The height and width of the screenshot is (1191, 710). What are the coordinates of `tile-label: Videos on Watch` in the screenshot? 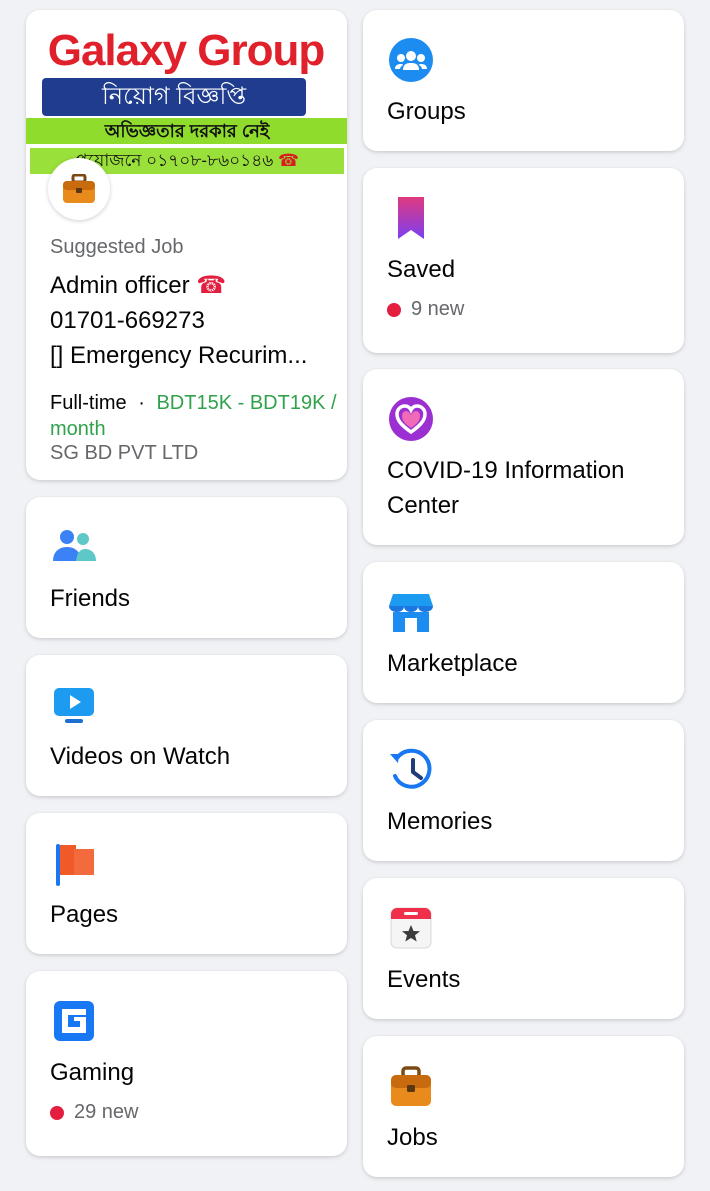 It's located at (140, 756).